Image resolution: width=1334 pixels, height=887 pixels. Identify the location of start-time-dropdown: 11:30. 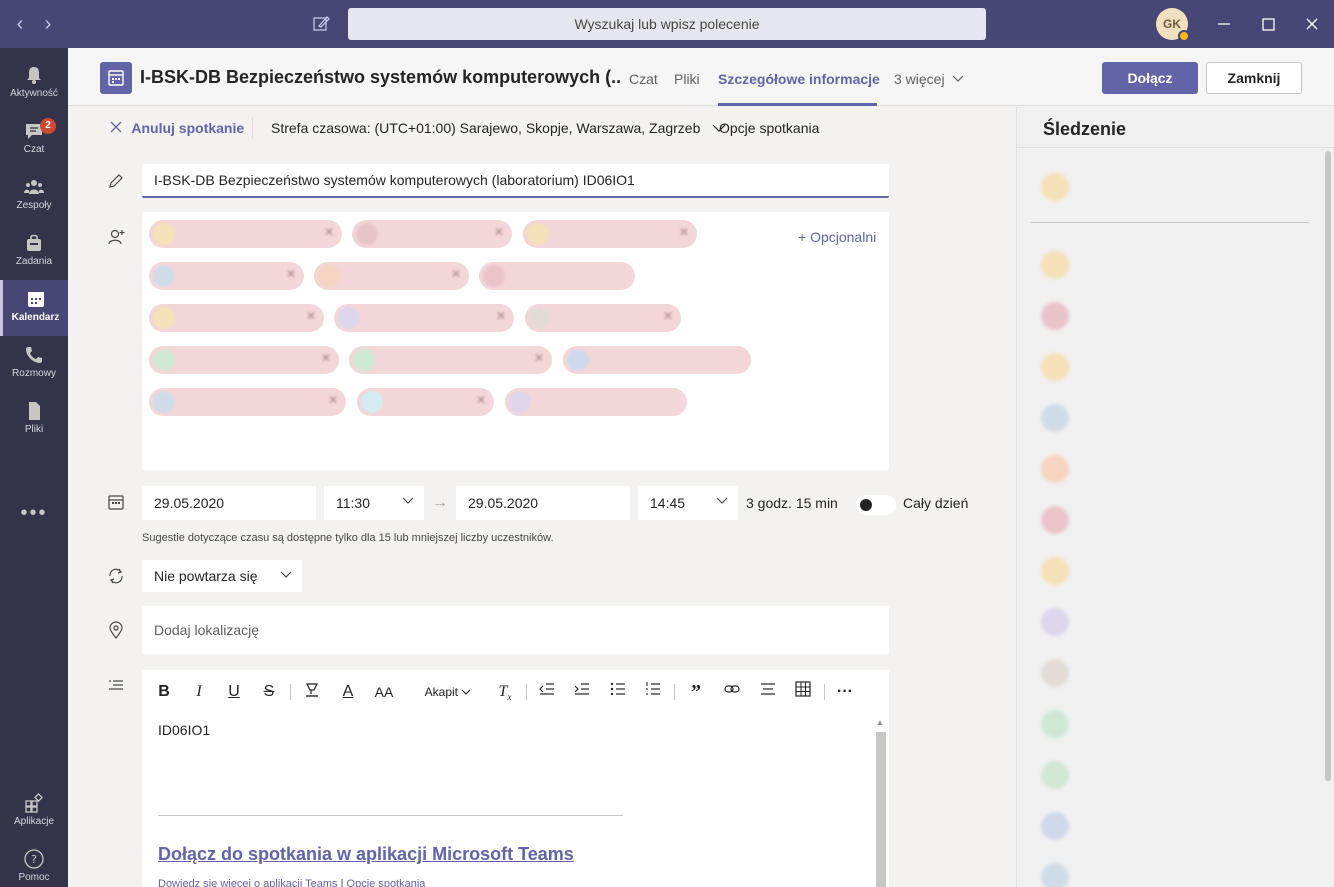
(374, 503).